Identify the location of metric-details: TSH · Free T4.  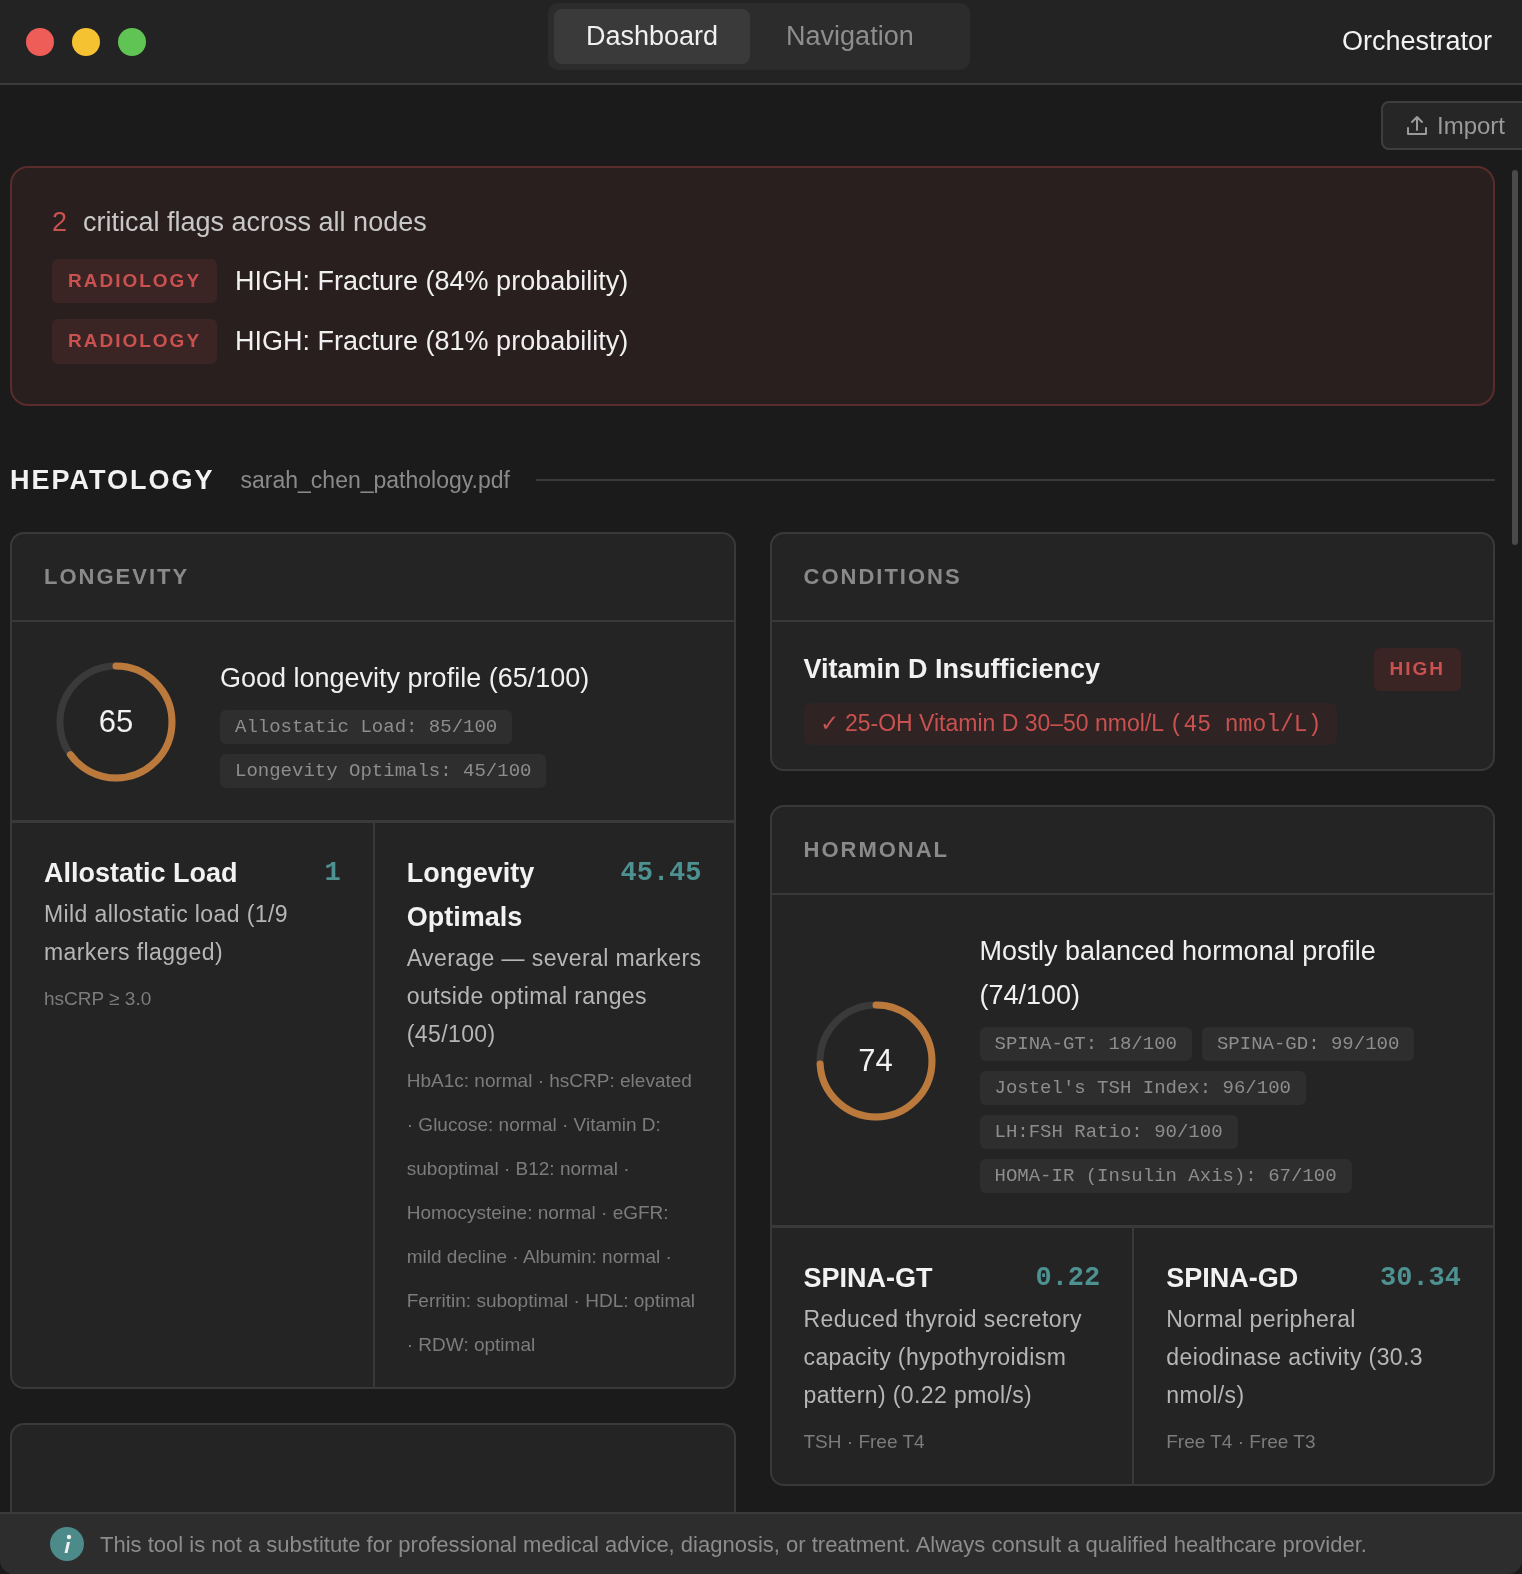
(864, 1441).